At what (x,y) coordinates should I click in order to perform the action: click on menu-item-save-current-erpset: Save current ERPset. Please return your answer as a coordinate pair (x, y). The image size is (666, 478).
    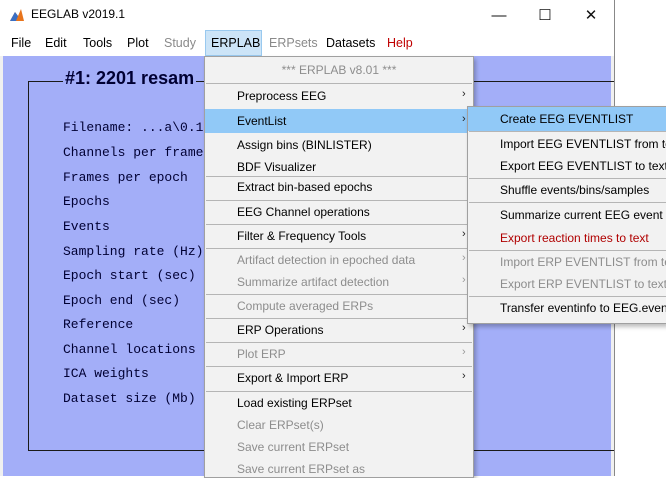
    Looking at the image, I should click on (339, 447).